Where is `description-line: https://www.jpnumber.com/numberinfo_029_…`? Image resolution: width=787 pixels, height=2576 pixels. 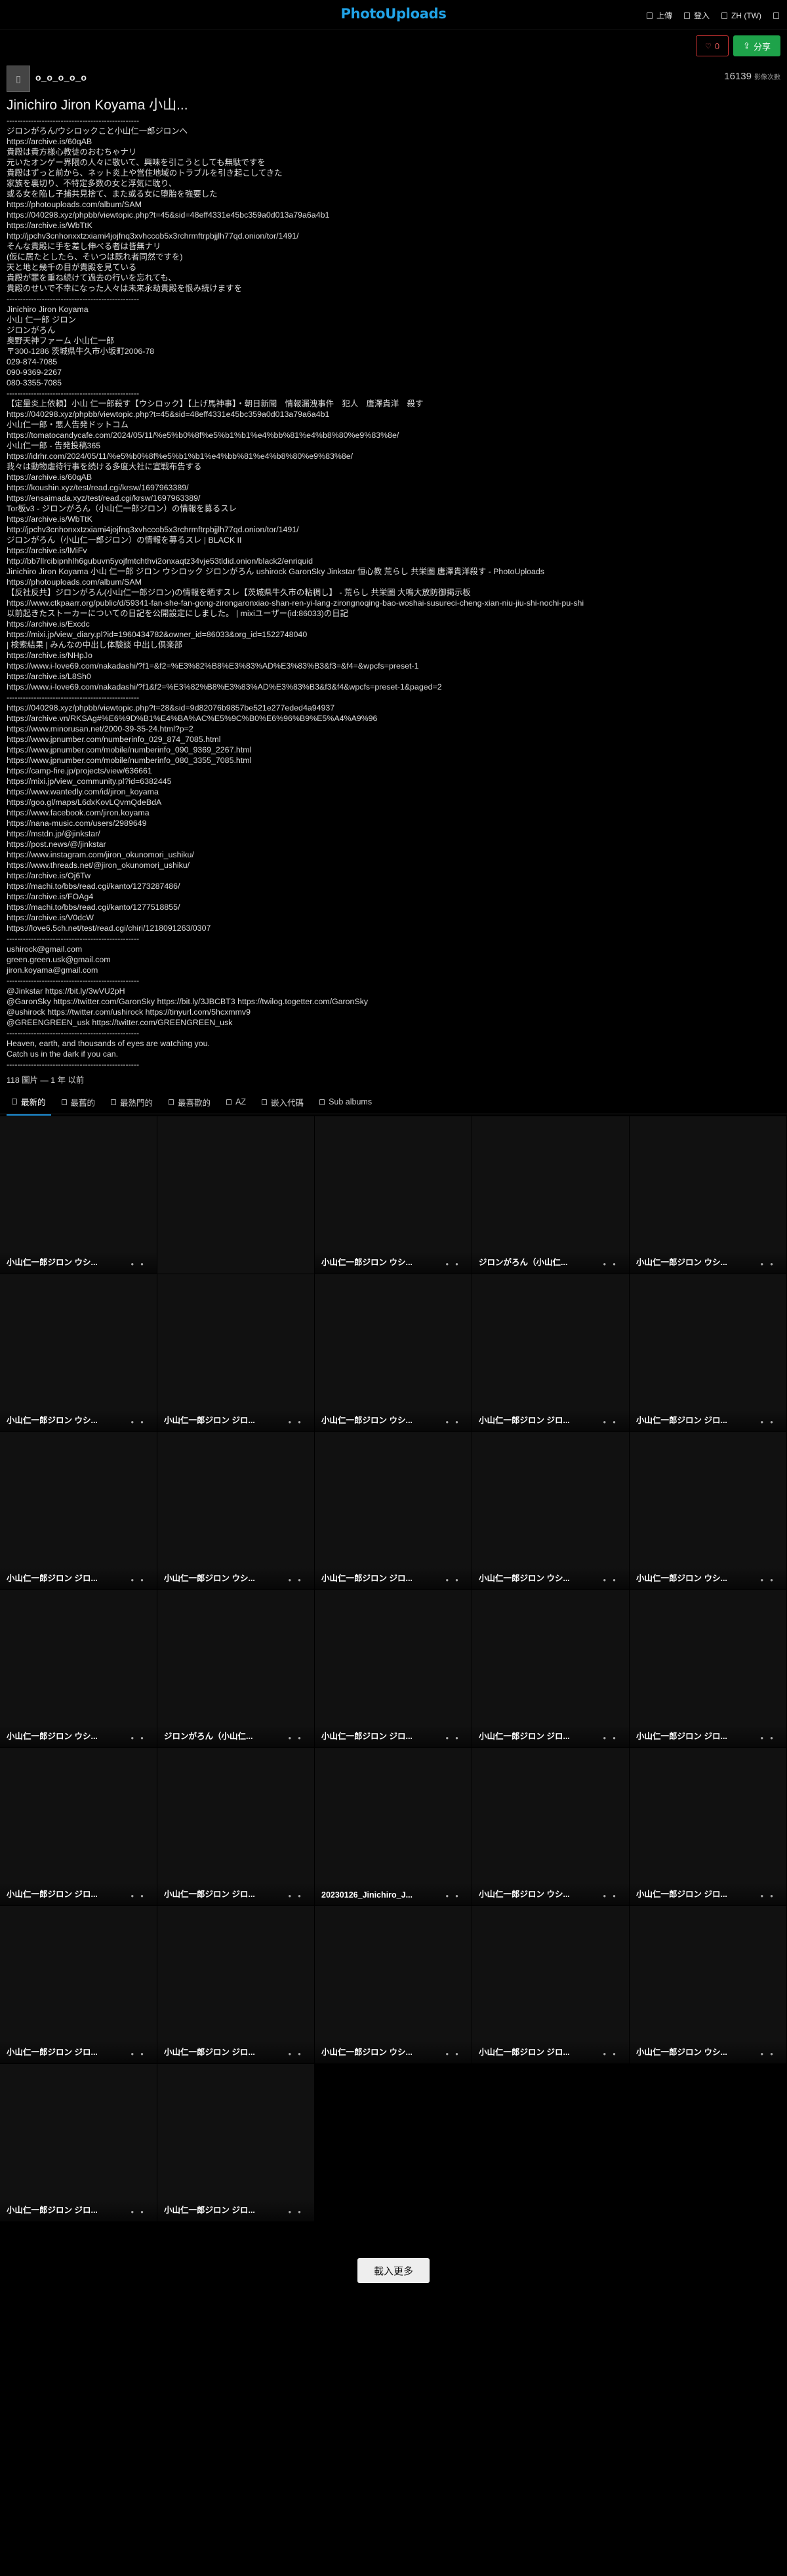
description-line: https://www.jpnumber.com/numberinfo_029_… is located at coordinates (393, 739).